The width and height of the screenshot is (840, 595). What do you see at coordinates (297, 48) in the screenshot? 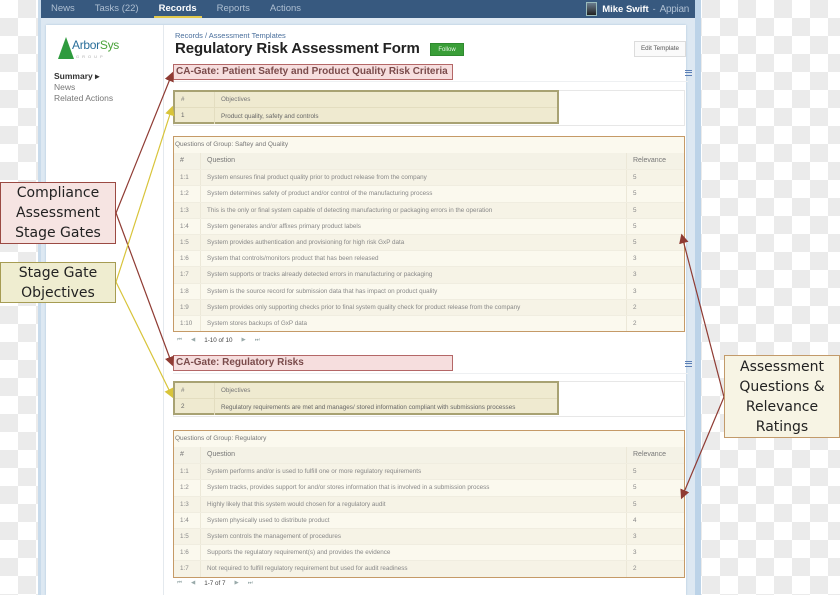
I see `page-title: Regulatory Risk Assessment Form` at bounding box center [297, 48].